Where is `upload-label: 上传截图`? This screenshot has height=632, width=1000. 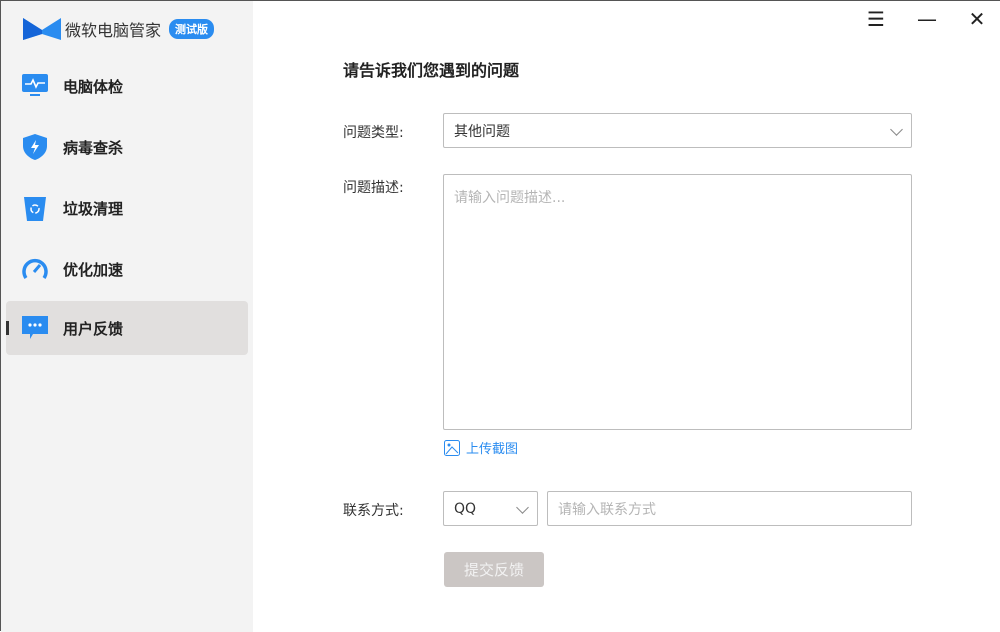 upload-label: 上传截图 is located at coordinates (492, 449).